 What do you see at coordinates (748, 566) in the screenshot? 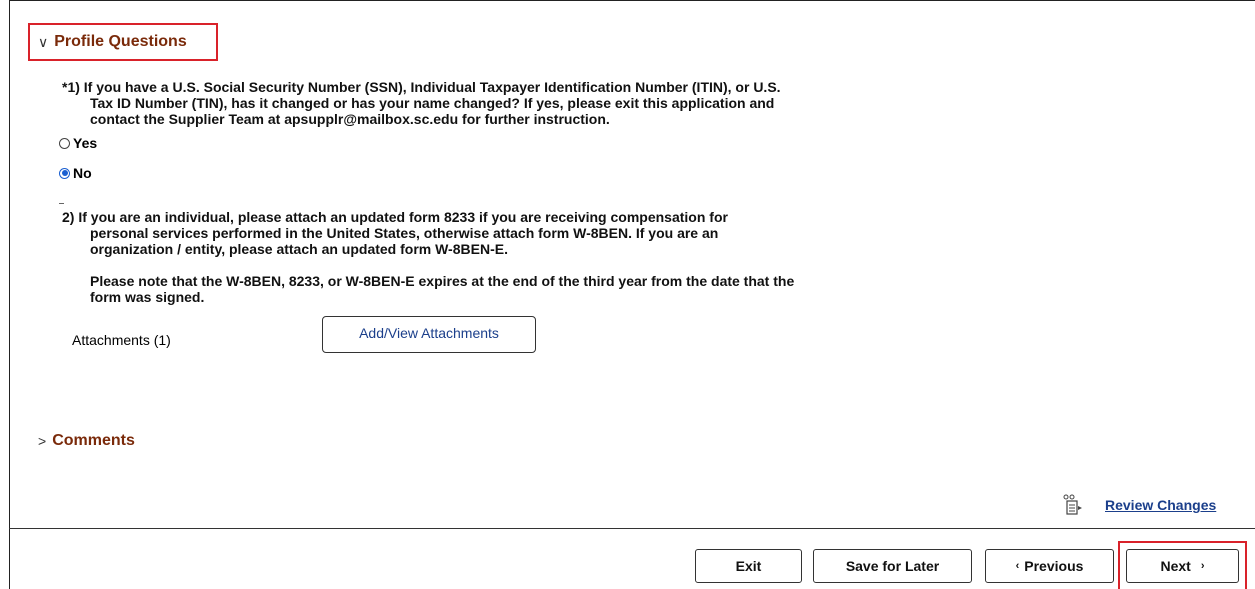
I see `exit-button: Exit` at bounding box center [748, 566].